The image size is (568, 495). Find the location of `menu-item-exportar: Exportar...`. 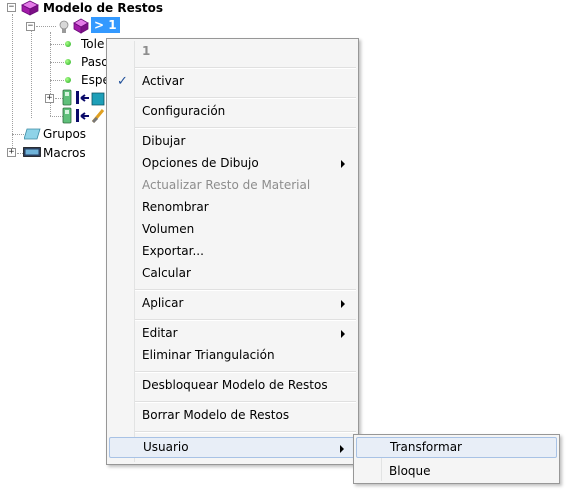

menu-item-exportar: Exportar... is located at coordinates (232, 251).